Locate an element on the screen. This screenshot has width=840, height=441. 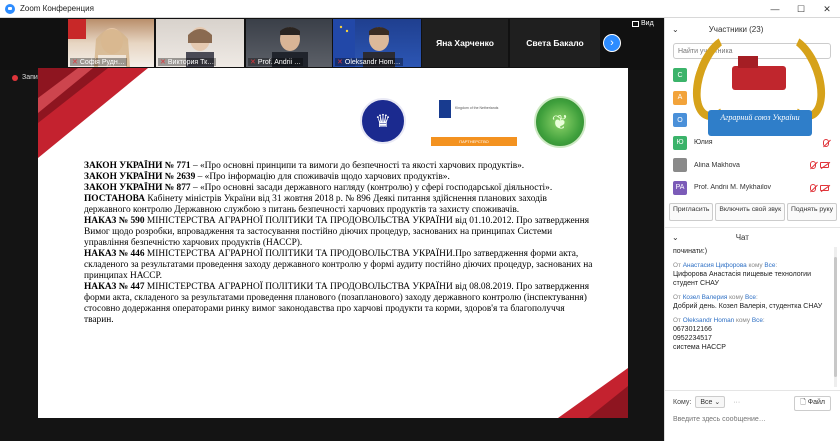
recipient-row: Кому: Все ⌄ ··· is located at coordinates (706, 402).